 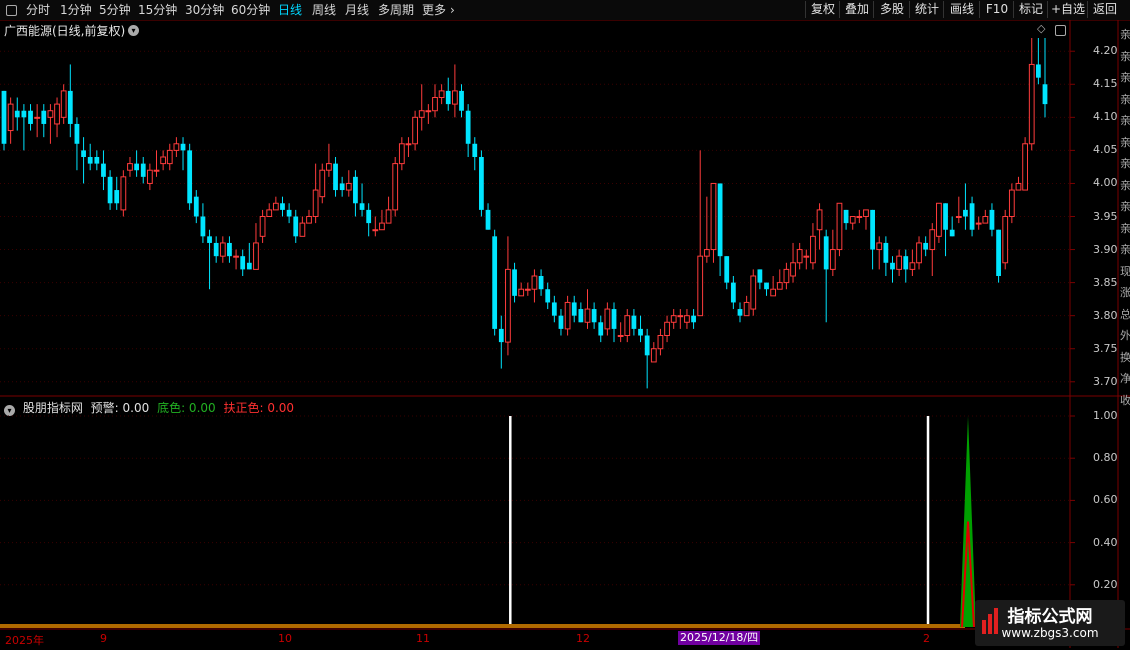 I want to click on y-tick-label: 3.70, so click(x=1105, y=381).